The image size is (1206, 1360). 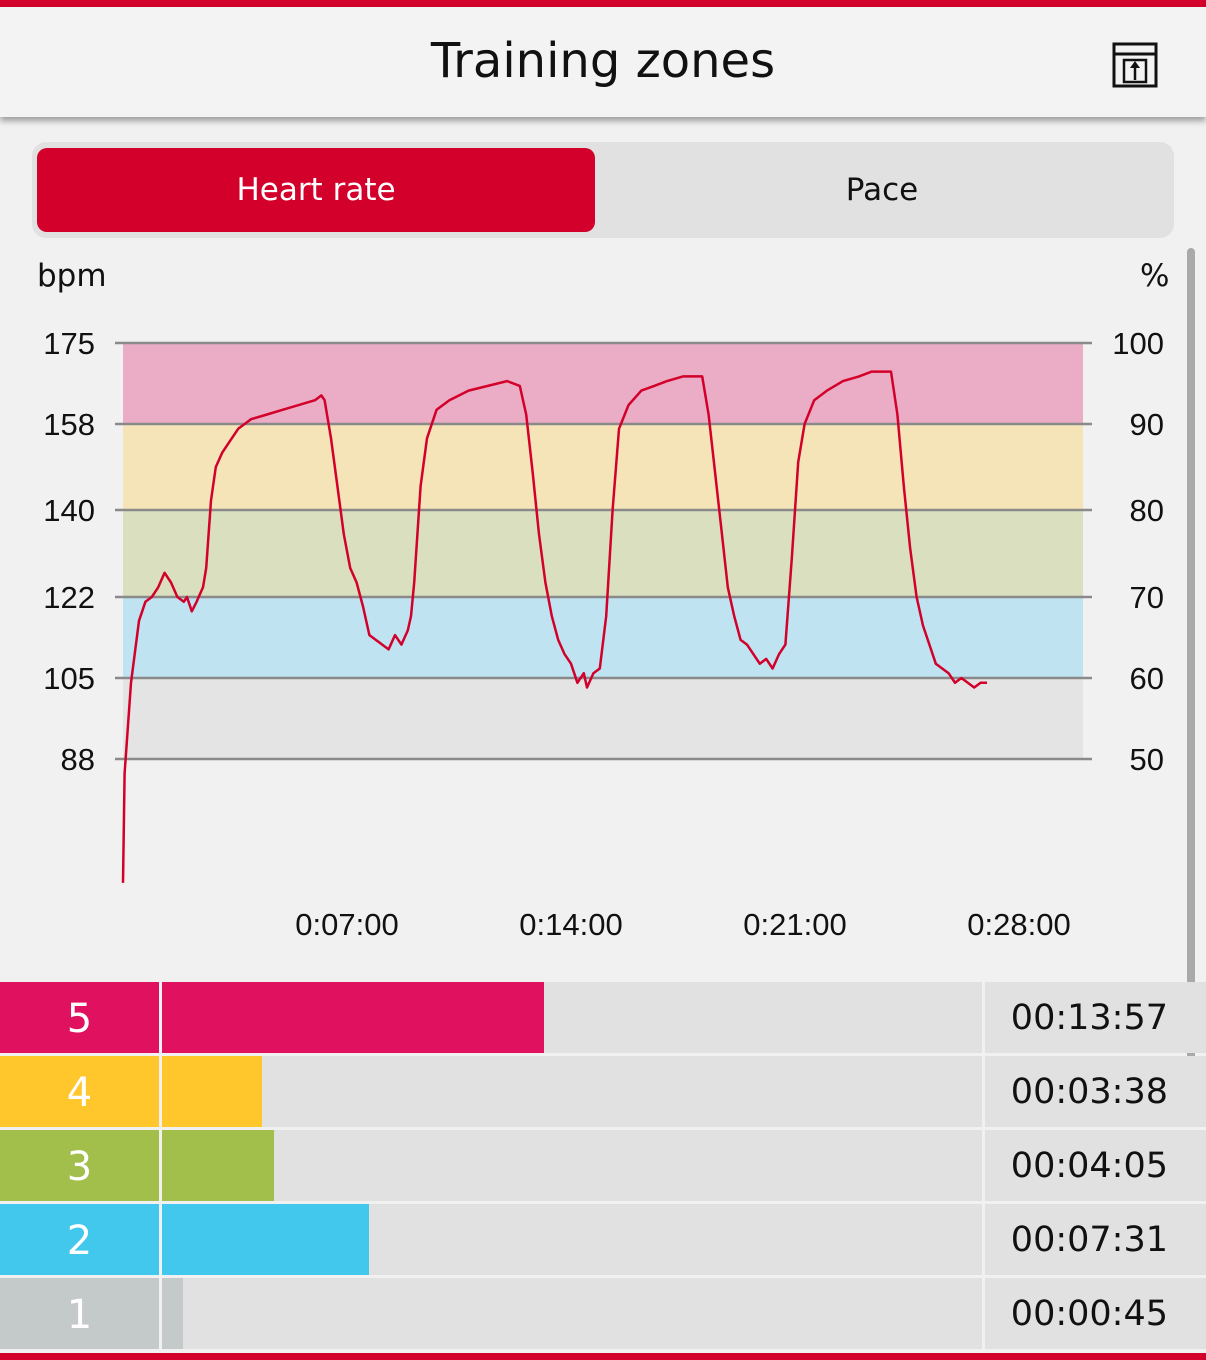 I want to click on zone-time-value: 00:04:05, so click(x=1095, y=1165).